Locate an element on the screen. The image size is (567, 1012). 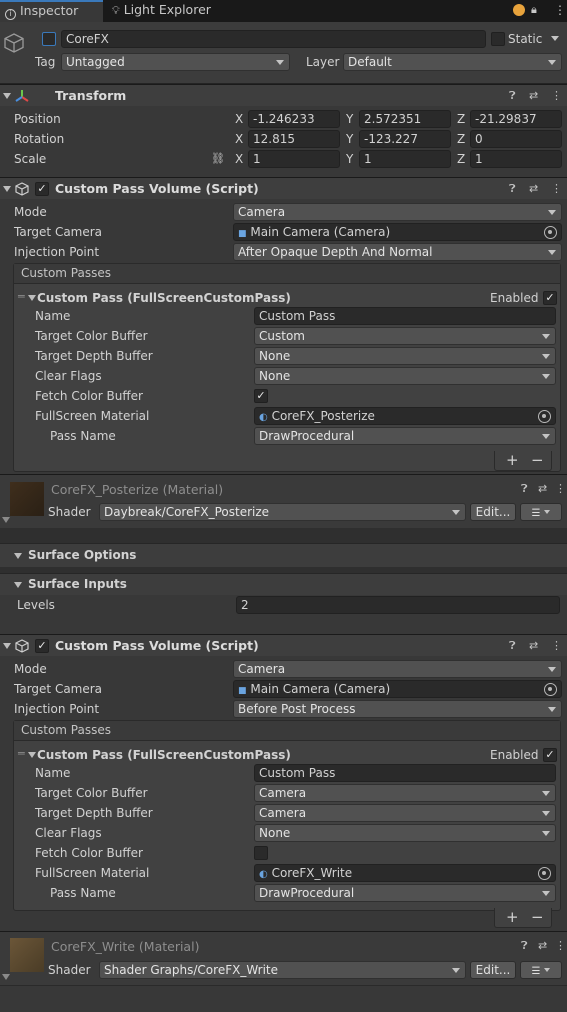
injection-point-dropdown: Before Post Process is located at coordinates (397, 709).